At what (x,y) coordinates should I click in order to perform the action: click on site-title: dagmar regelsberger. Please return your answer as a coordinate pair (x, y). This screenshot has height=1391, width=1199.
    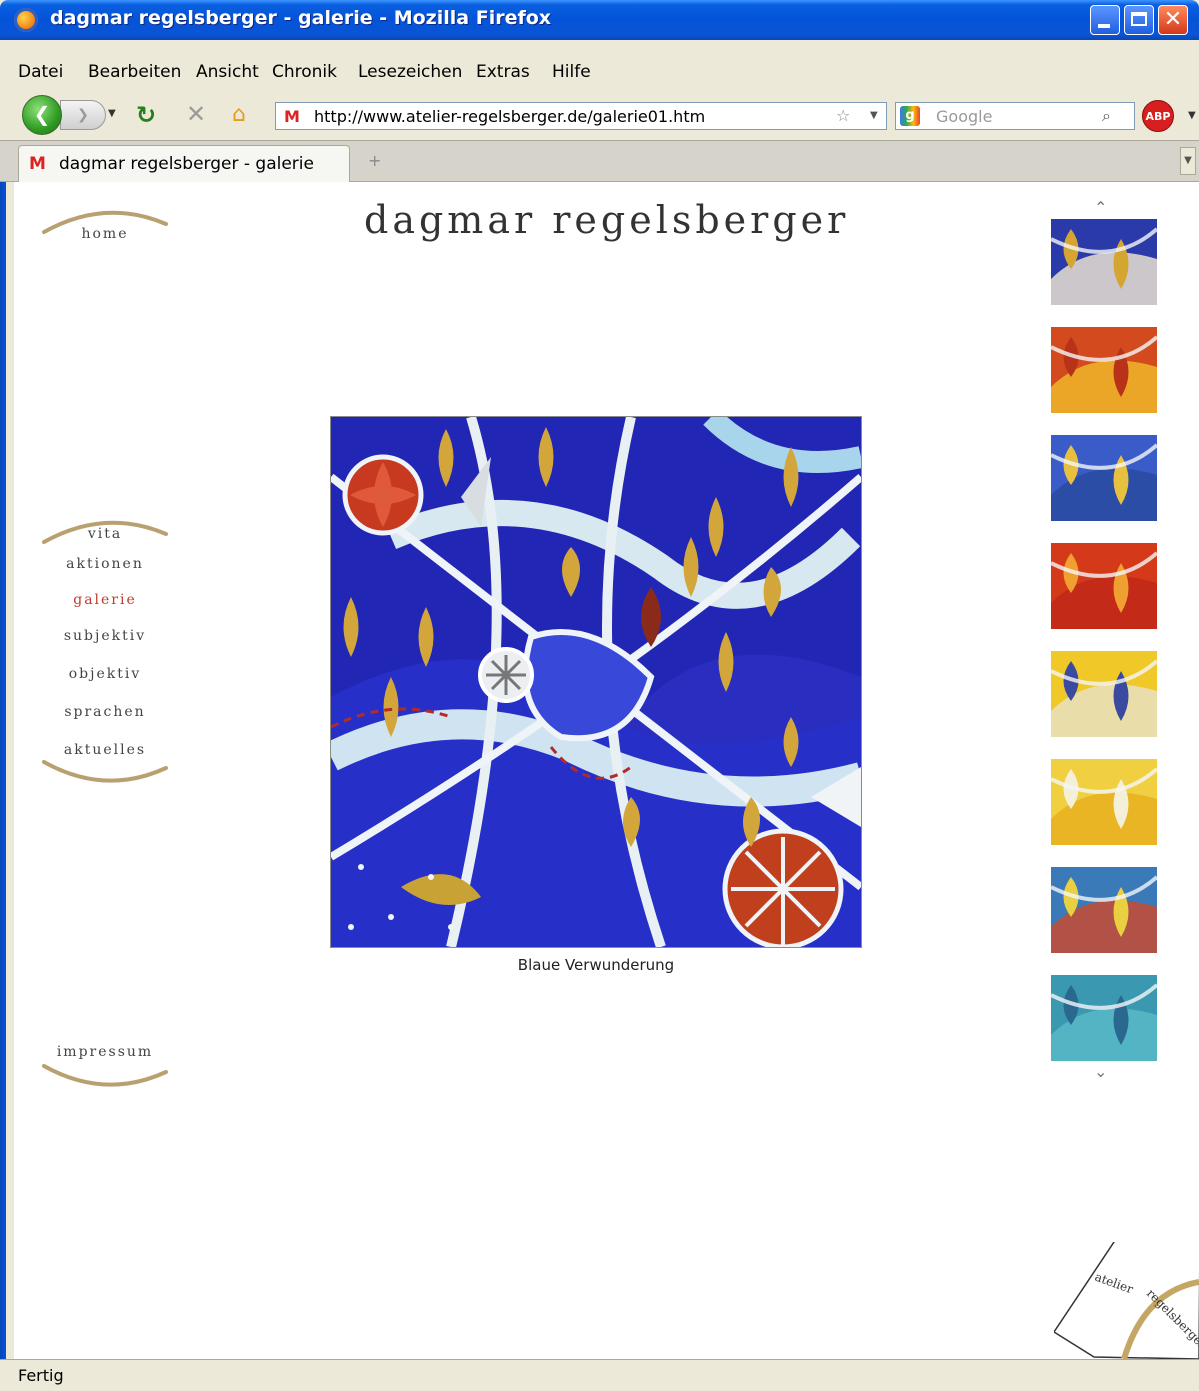
    Looking at the image, I should click on (607, 220).